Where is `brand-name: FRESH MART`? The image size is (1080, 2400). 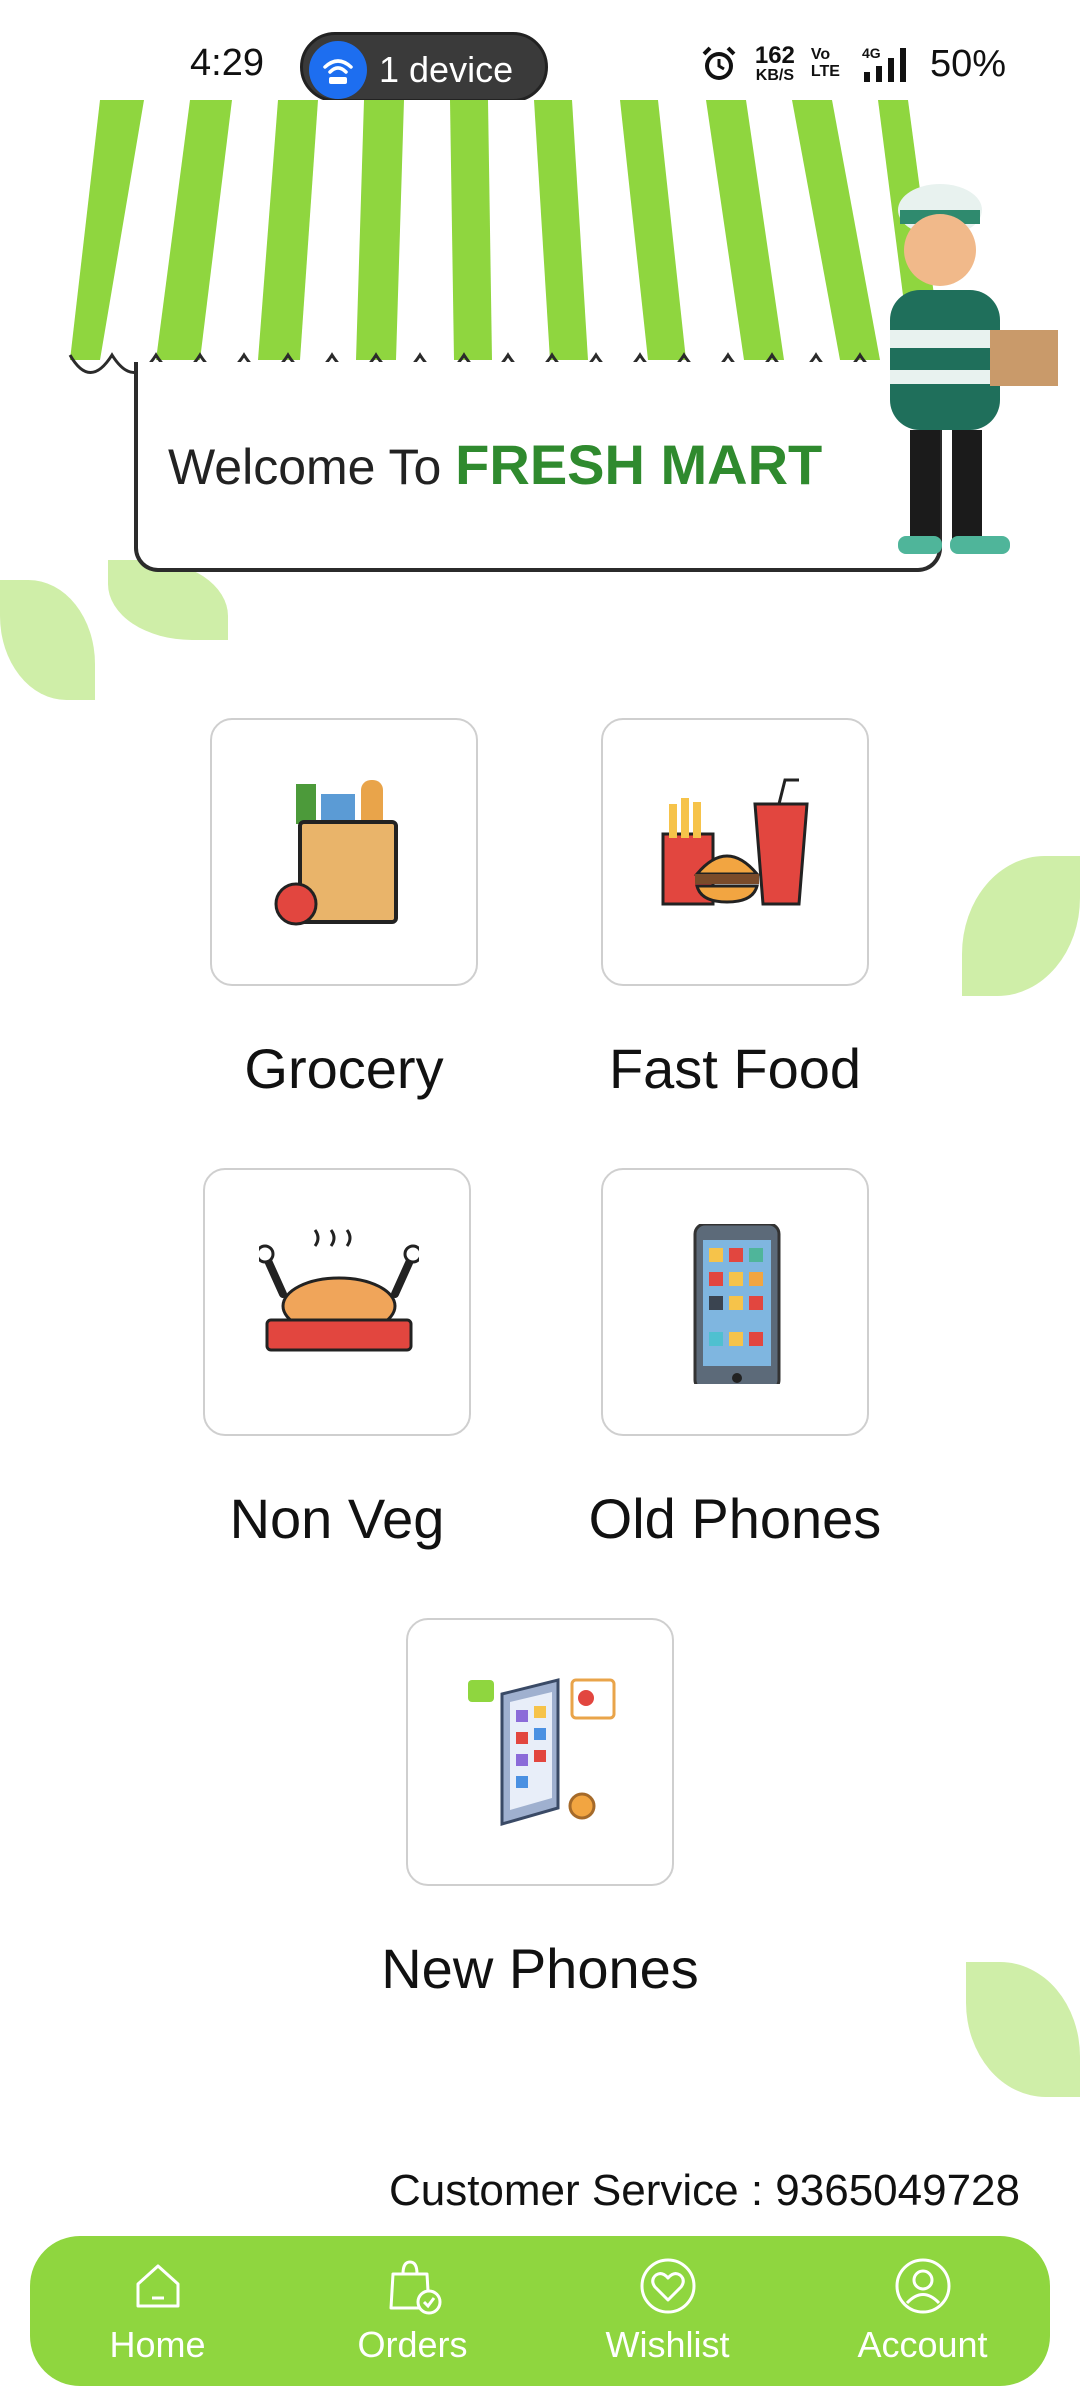 brand-name: FRESH MART is located at coordinates (639, 464).